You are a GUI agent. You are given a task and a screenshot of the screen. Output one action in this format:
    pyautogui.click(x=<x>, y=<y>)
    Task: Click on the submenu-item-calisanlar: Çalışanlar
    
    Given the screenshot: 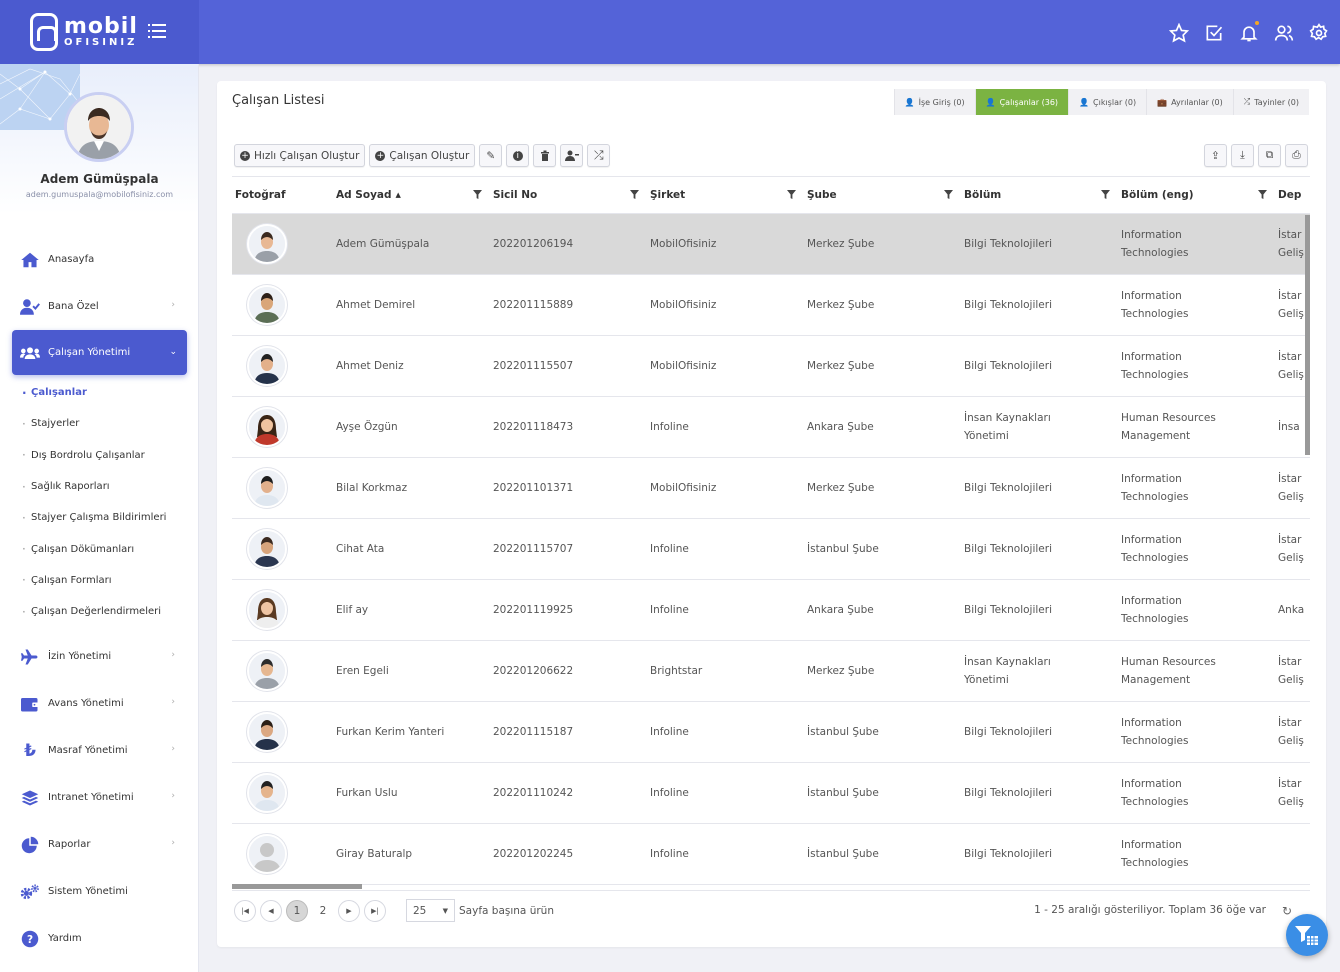 What is the action you would take?
    pyautogui.click(x=110, y=392)
    